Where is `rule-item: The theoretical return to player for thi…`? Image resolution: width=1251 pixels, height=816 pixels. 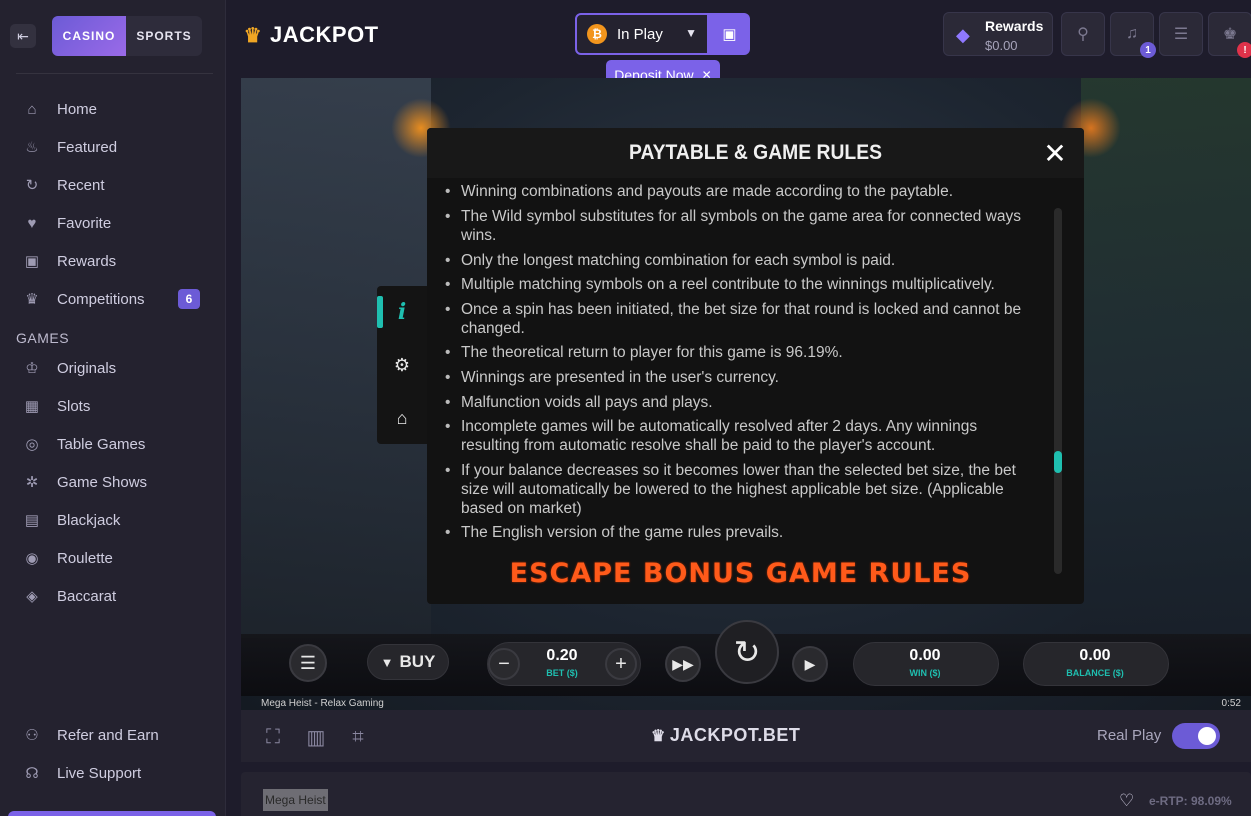
rule-item: The theoretical return to player for thi… is located at coordinates (736, 352).